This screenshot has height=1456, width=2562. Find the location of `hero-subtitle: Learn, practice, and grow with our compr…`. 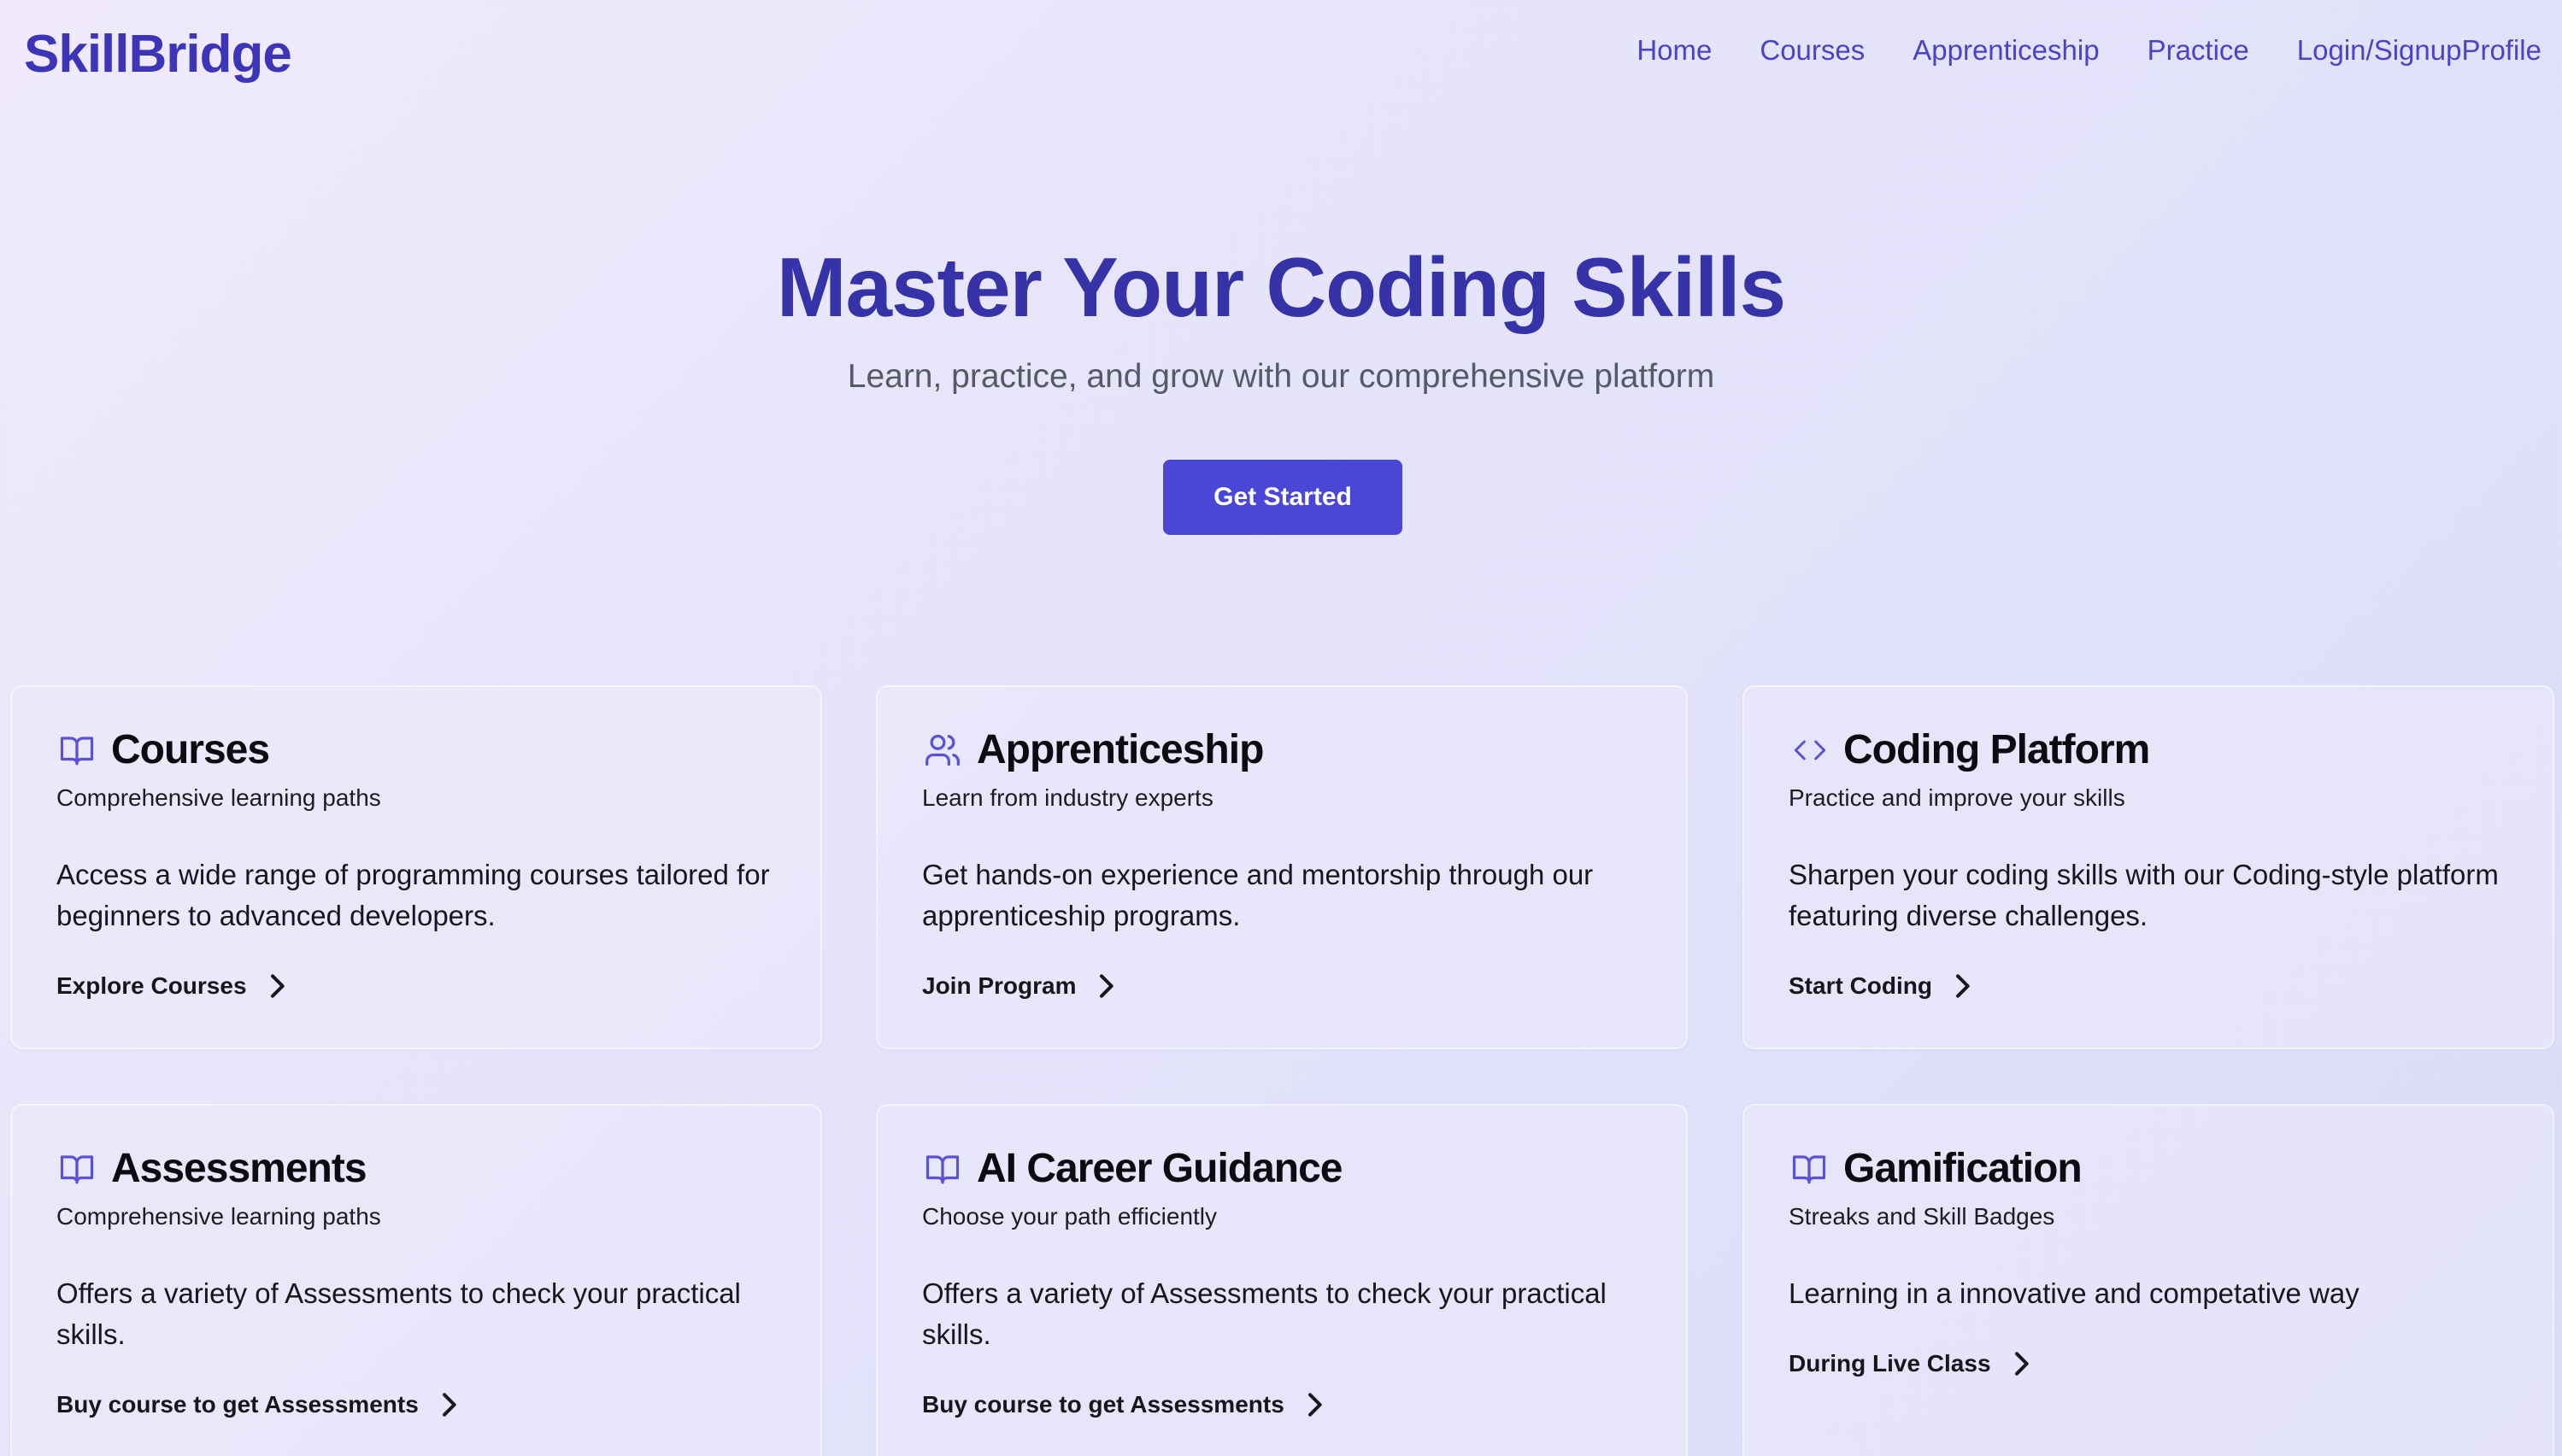

hero-subtitle: Learn, practice, and grow with our compr… is located at coordinates (1281, 376).